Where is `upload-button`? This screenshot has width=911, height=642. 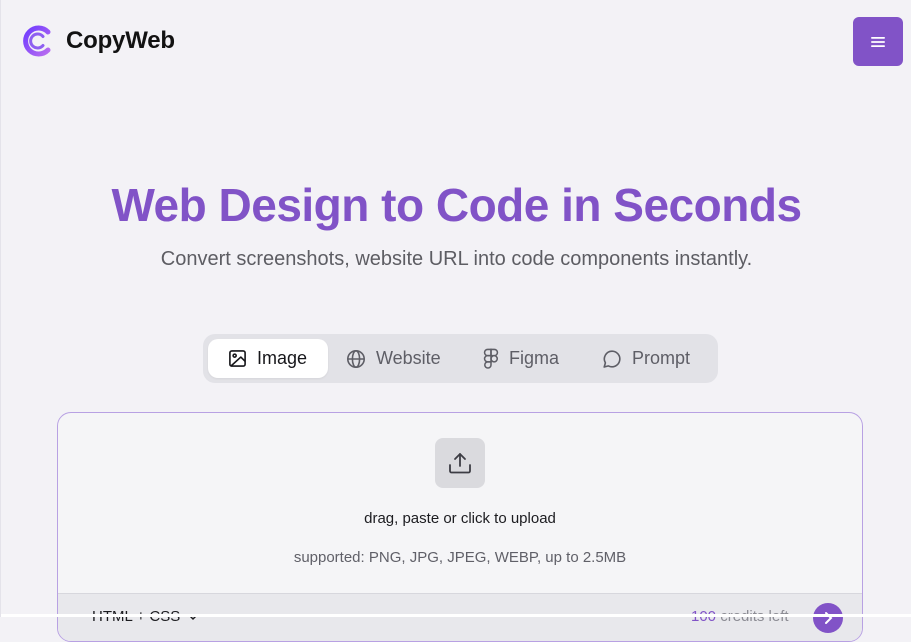
upload-button is located at coordinates (460, 463).